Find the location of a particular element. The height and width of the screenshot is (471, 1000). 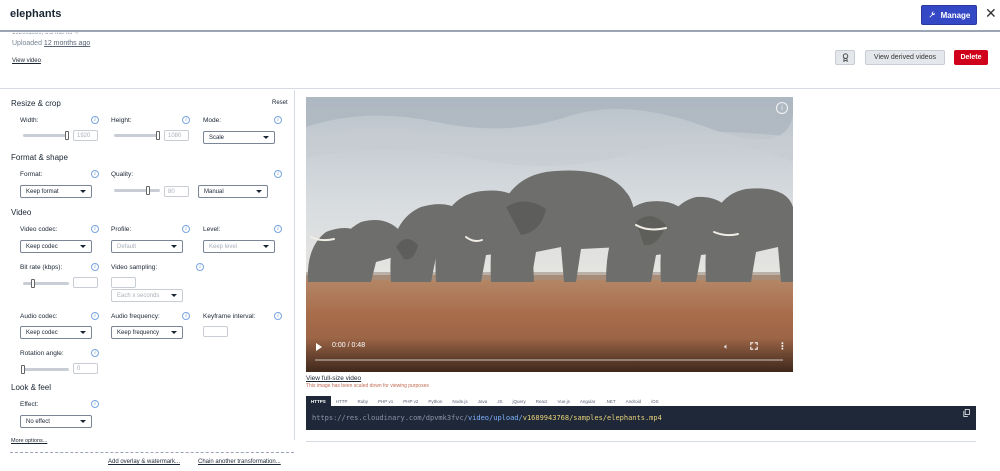

quality-input: 80 is located at coordinates (176, 191).